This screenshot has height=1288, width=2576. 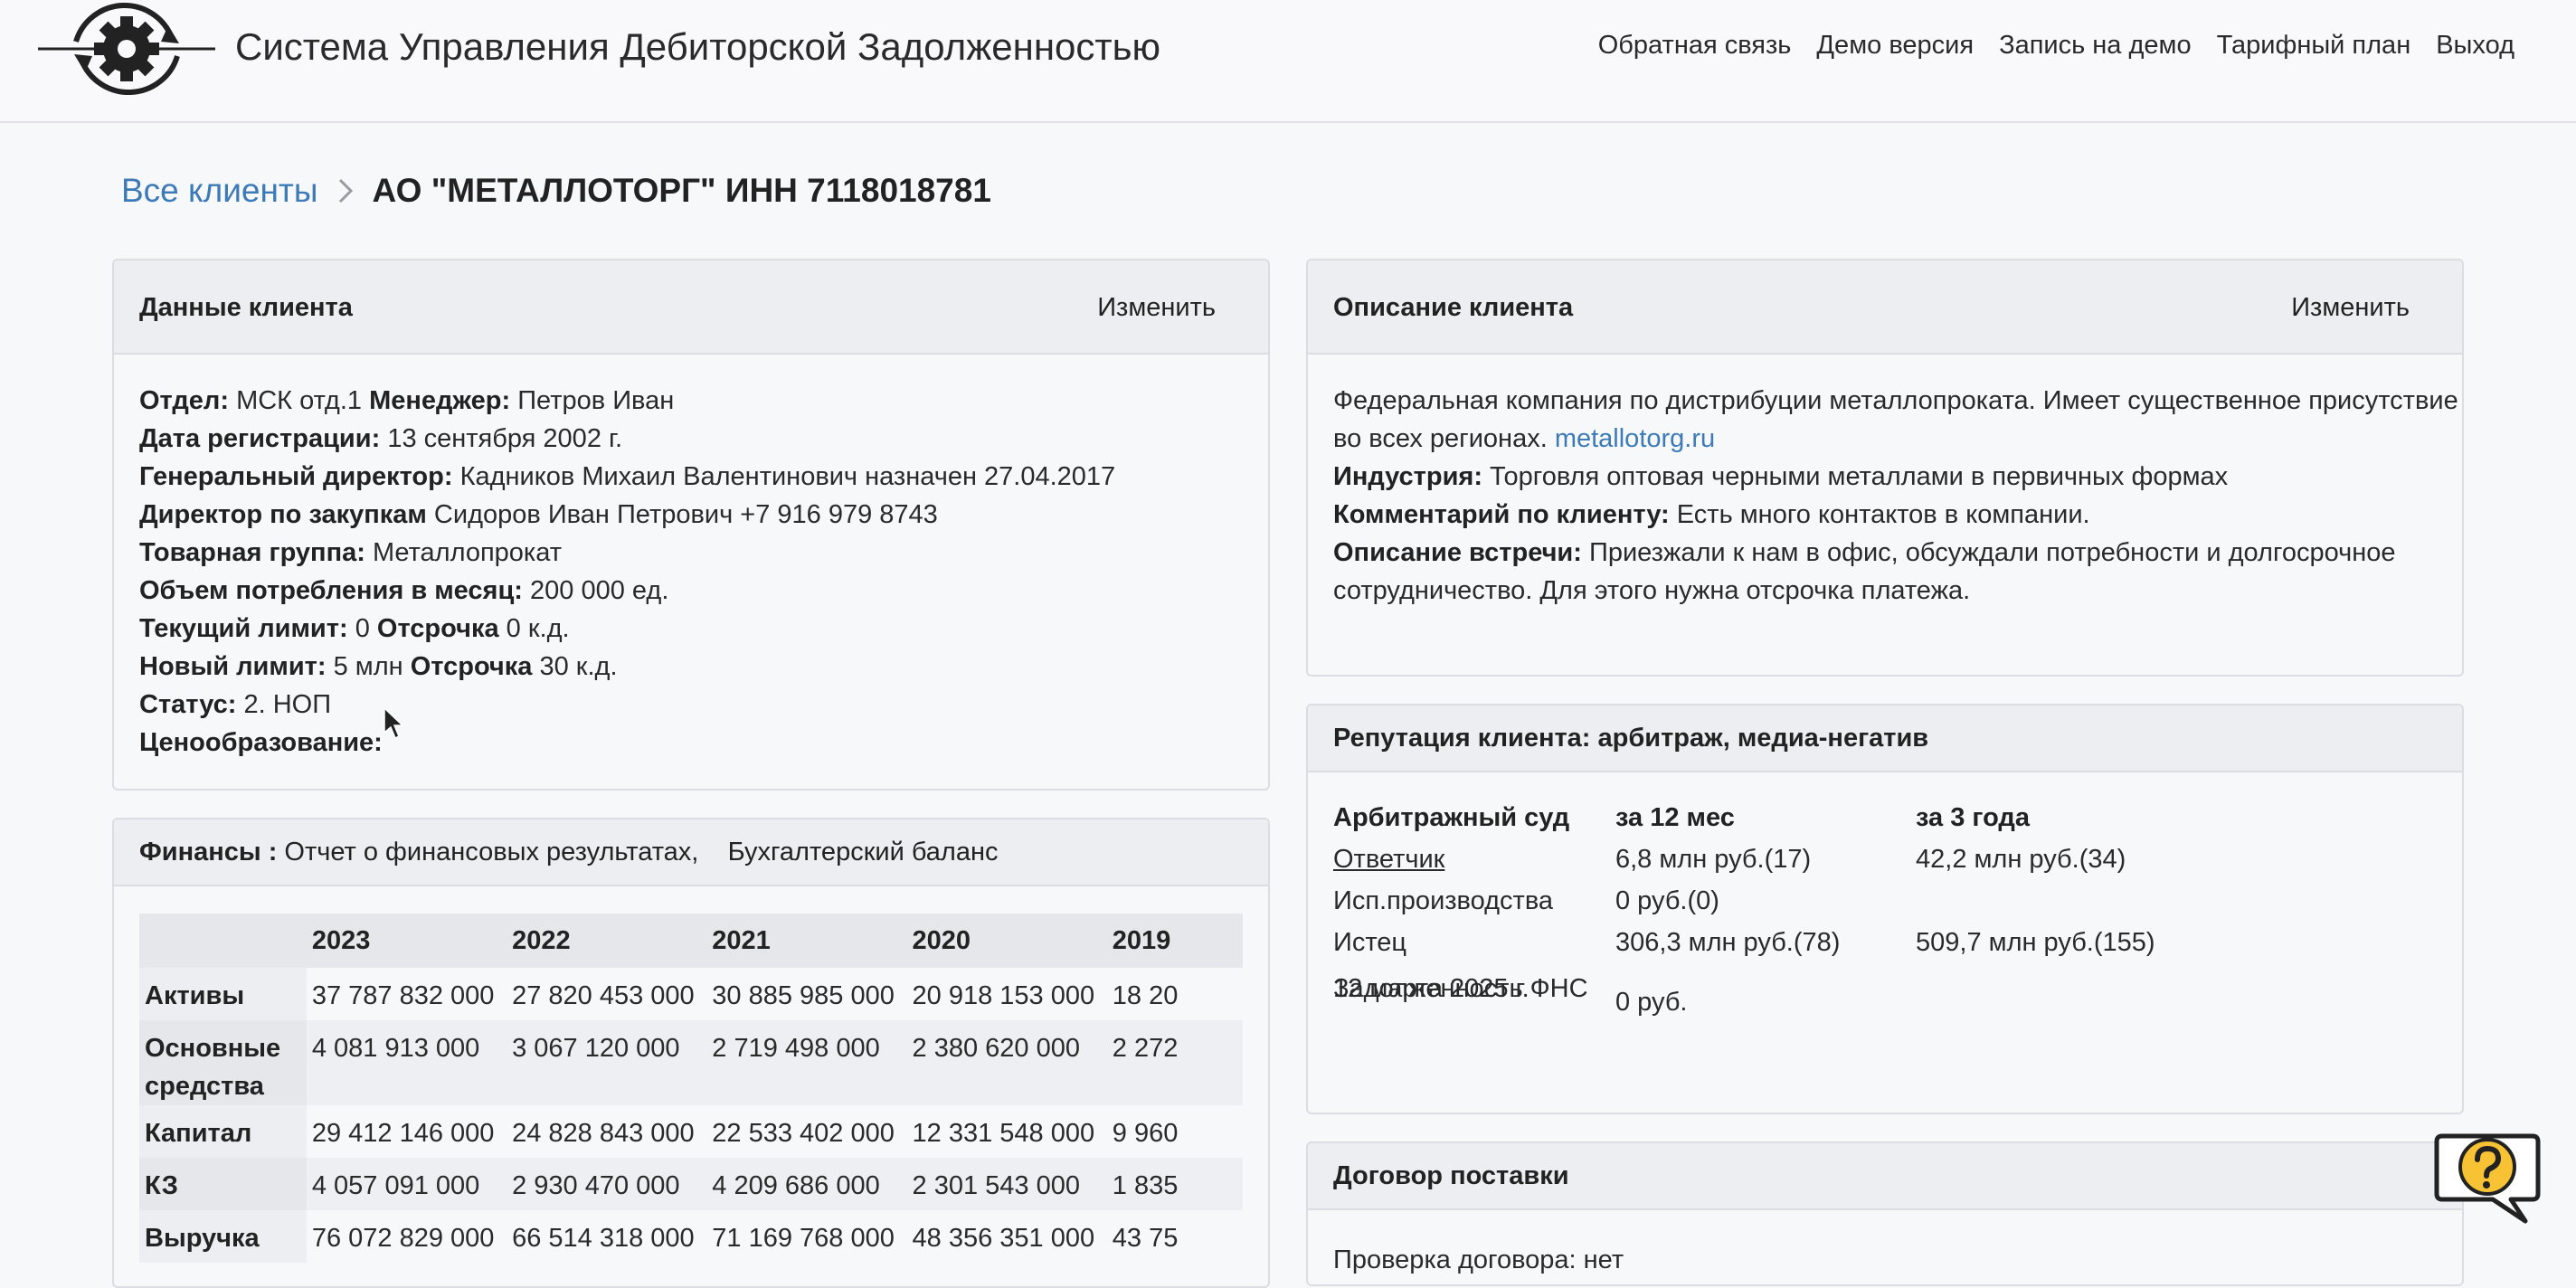 I want to click on help-chat-icon, so click(x=2487, y=1179).